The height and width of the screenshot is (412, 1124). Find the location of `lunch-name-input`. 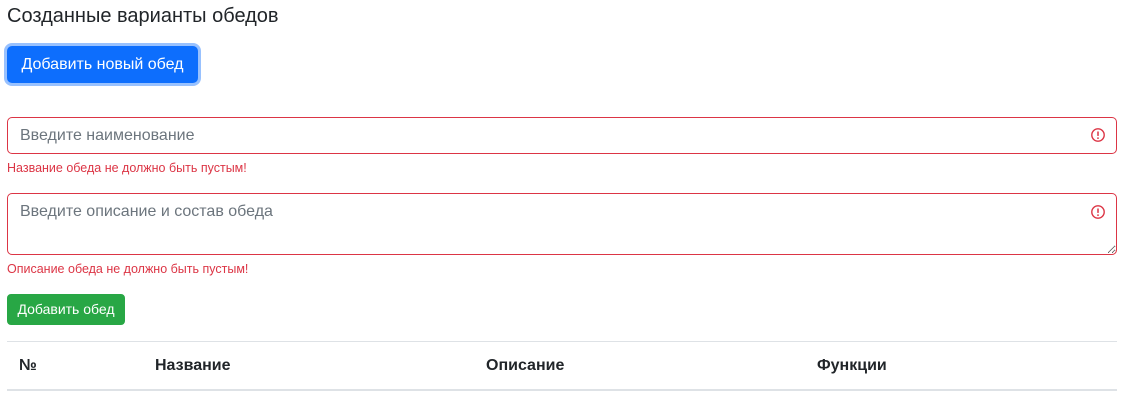

lunch-name-input is located at coordinates (562, 135).